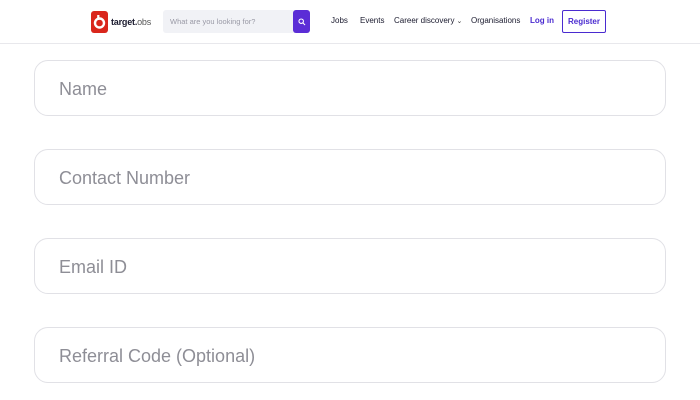 Image resolution: width=700 pixels, height=400 pixels. I want to click on login-link: Log in, so click(542, 20).